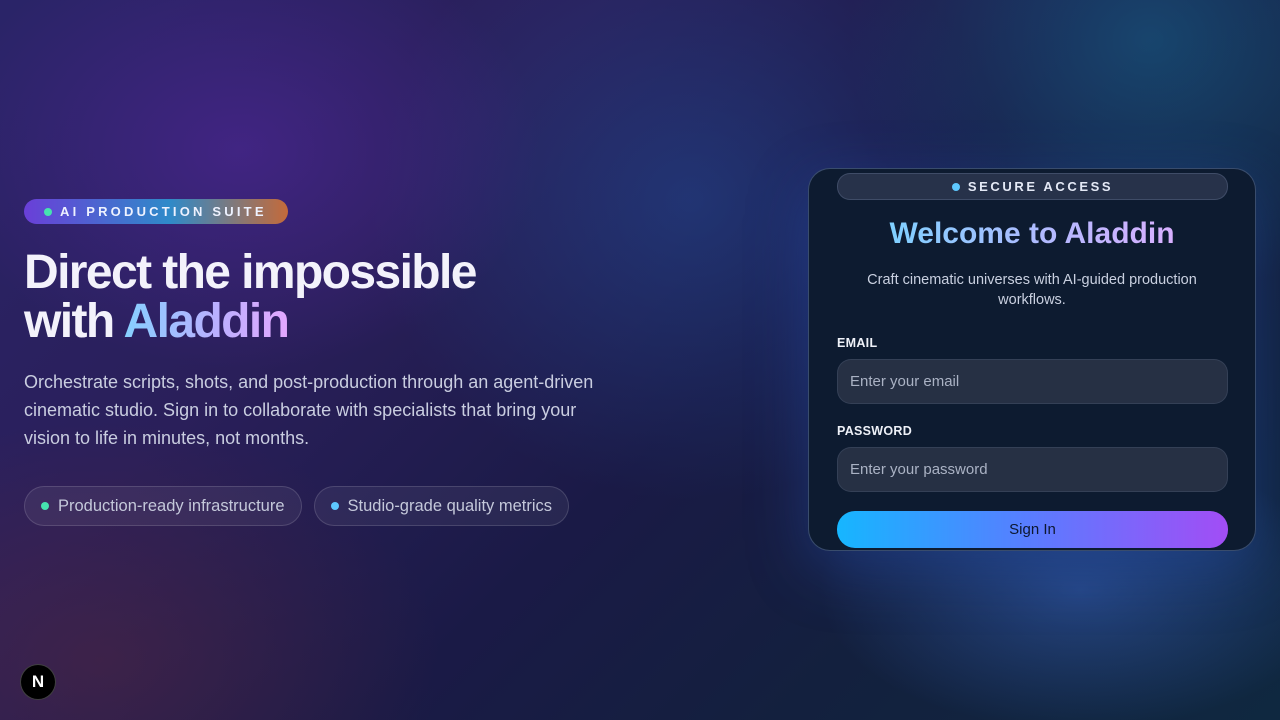 This screenshot has height=720, width=1280. What do you see at coordinates (206, 321) in the screenshot?
I see `headline-brand-accent: Aladdin` at bounding box center [206, 321].